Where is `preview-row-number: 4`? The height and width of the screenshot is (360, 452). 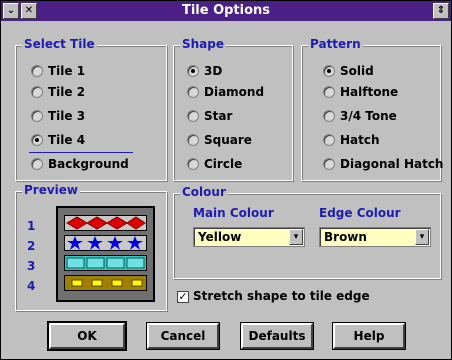 preview-row-number: 4 is located at coordinates (31, 286).